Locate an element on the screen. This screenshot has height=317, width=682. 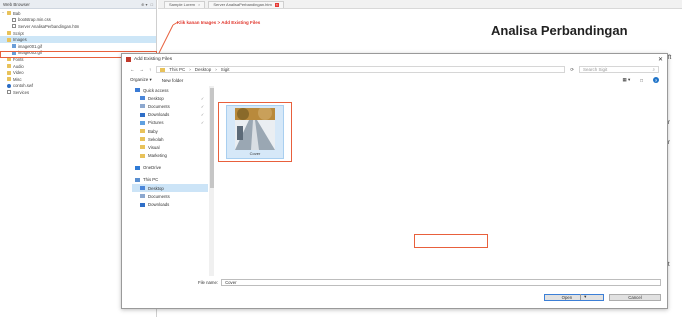
open-label: Open is located at coordinates (567, 297).